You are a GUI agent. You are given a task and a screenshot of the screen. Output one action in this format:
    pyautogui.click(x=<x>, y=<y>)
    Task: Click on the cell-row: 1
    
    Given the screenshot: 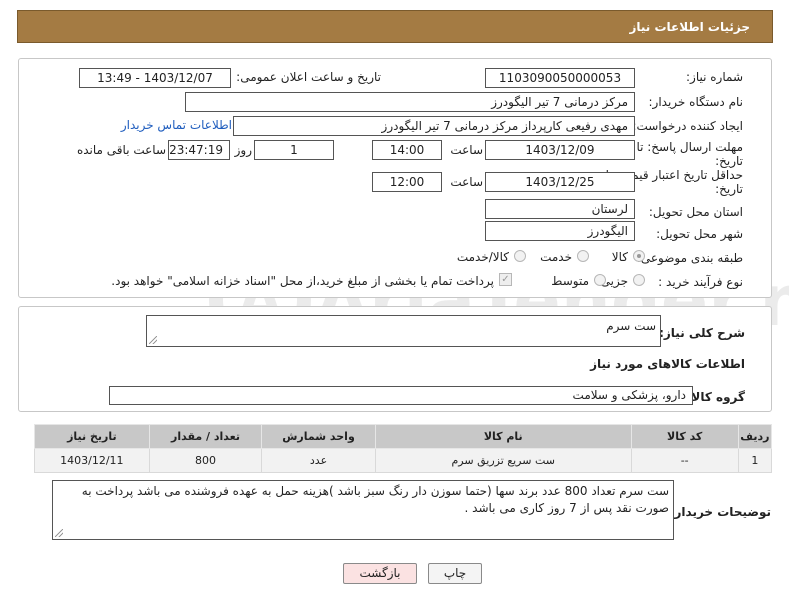 What is the action you would take?
    pyautogui.click(x=755, y=460)
    